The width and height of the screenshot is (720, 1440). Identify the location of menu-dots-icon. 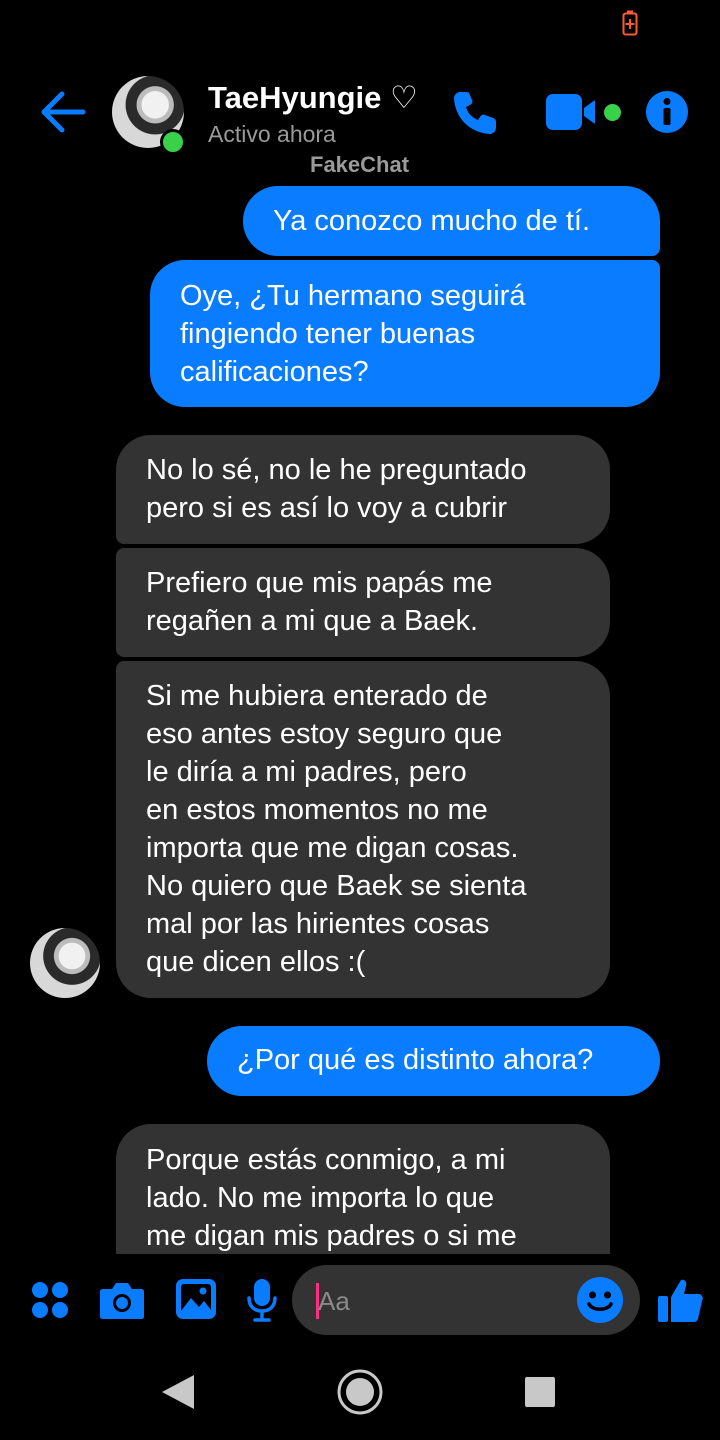
(50, 1300).